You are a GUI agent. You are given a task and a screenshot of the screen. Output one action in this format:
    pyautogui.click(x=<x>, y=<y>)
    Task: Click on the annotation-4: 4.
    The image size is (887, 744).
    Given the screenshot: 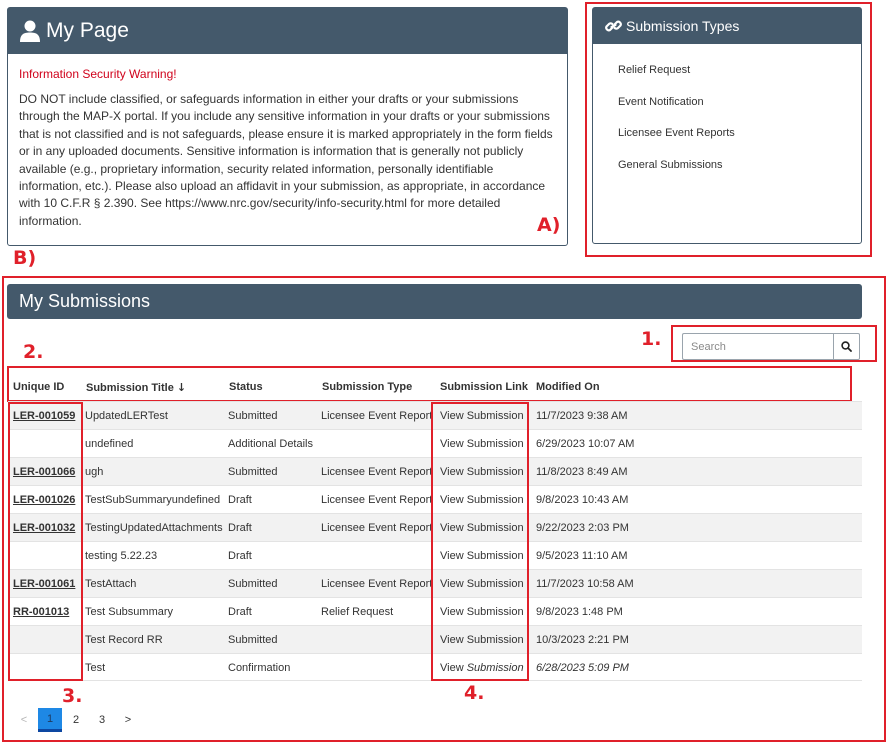 What is the action you would take?
    pyautogui.click(x=474, y=693)
    